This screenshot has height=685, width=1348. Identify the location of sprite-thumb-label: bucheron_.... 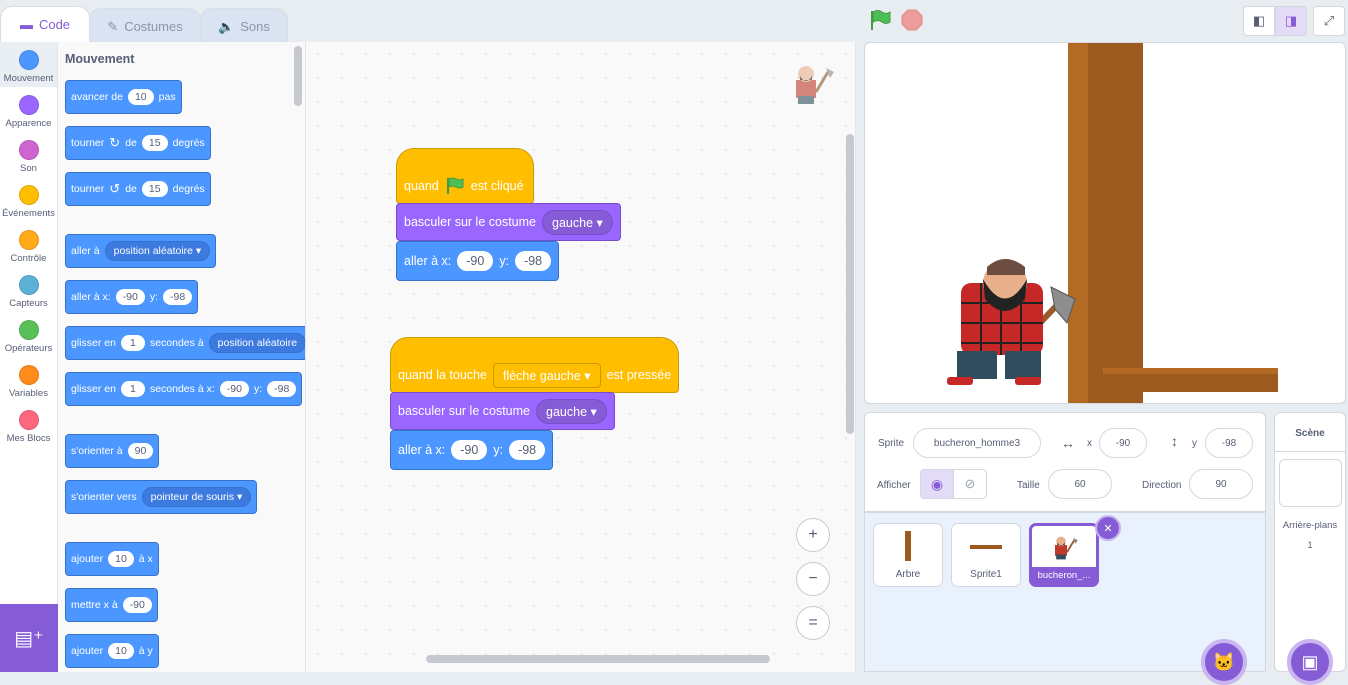
(1064, 575).